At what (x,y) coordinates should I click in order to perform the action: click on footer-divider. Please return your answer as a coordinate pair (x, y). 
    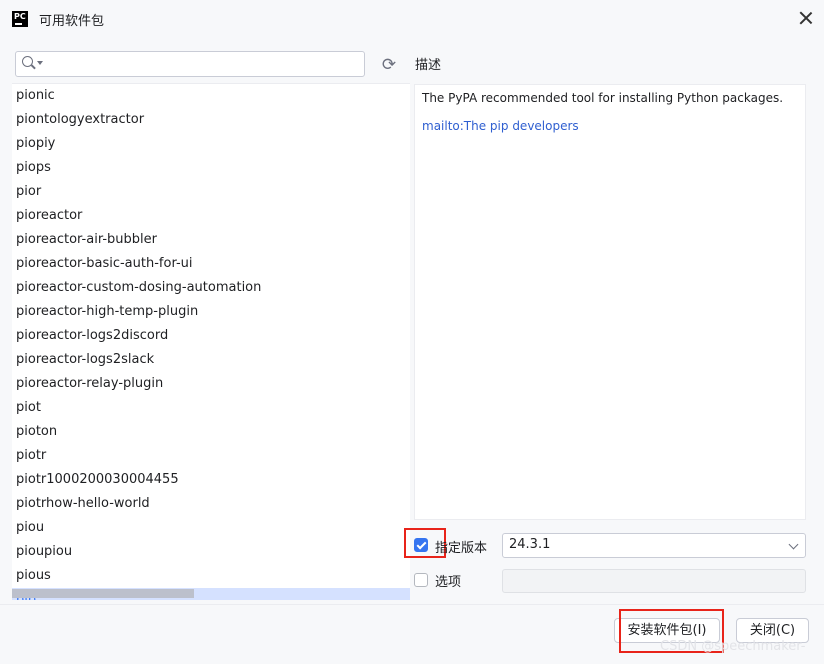
    Looking at the image, I should click on (412, 604).